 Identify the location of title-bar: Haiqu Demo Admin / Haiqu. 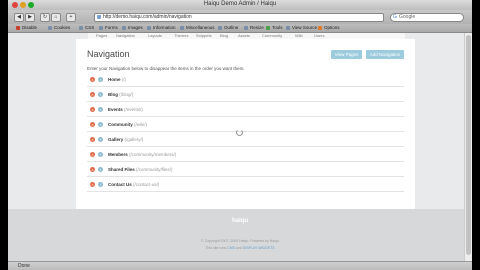
(240, 5).